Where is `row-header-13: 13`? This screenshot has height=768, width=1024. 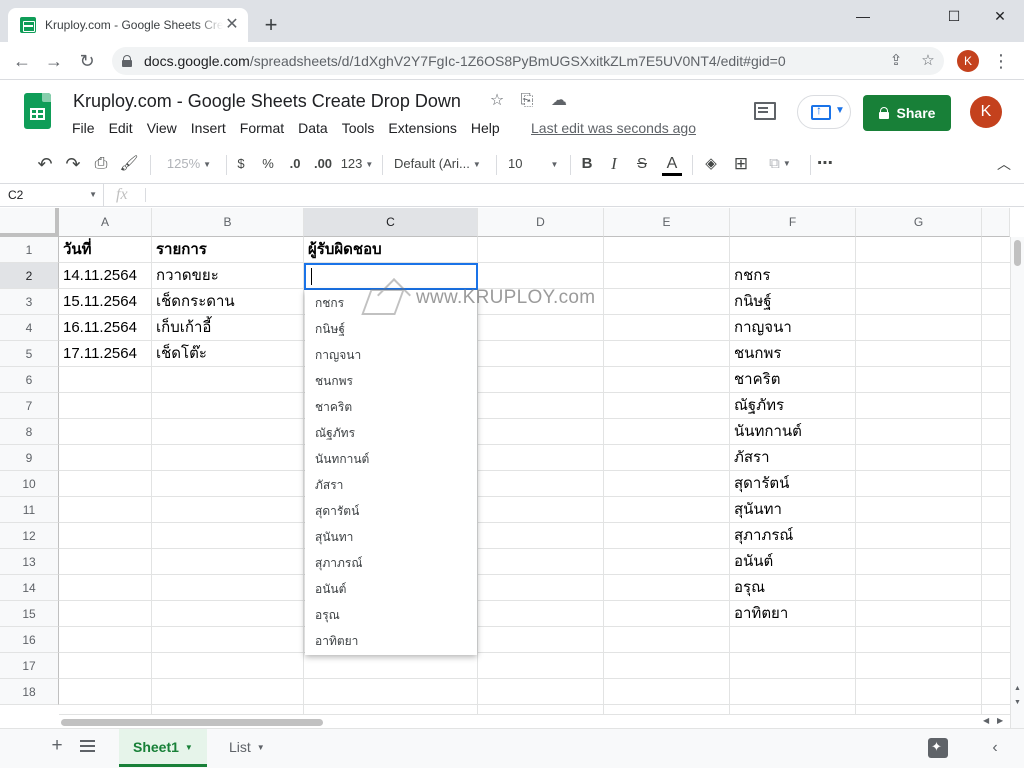 row-header-13: 13 is located at coordinates (29, 562).